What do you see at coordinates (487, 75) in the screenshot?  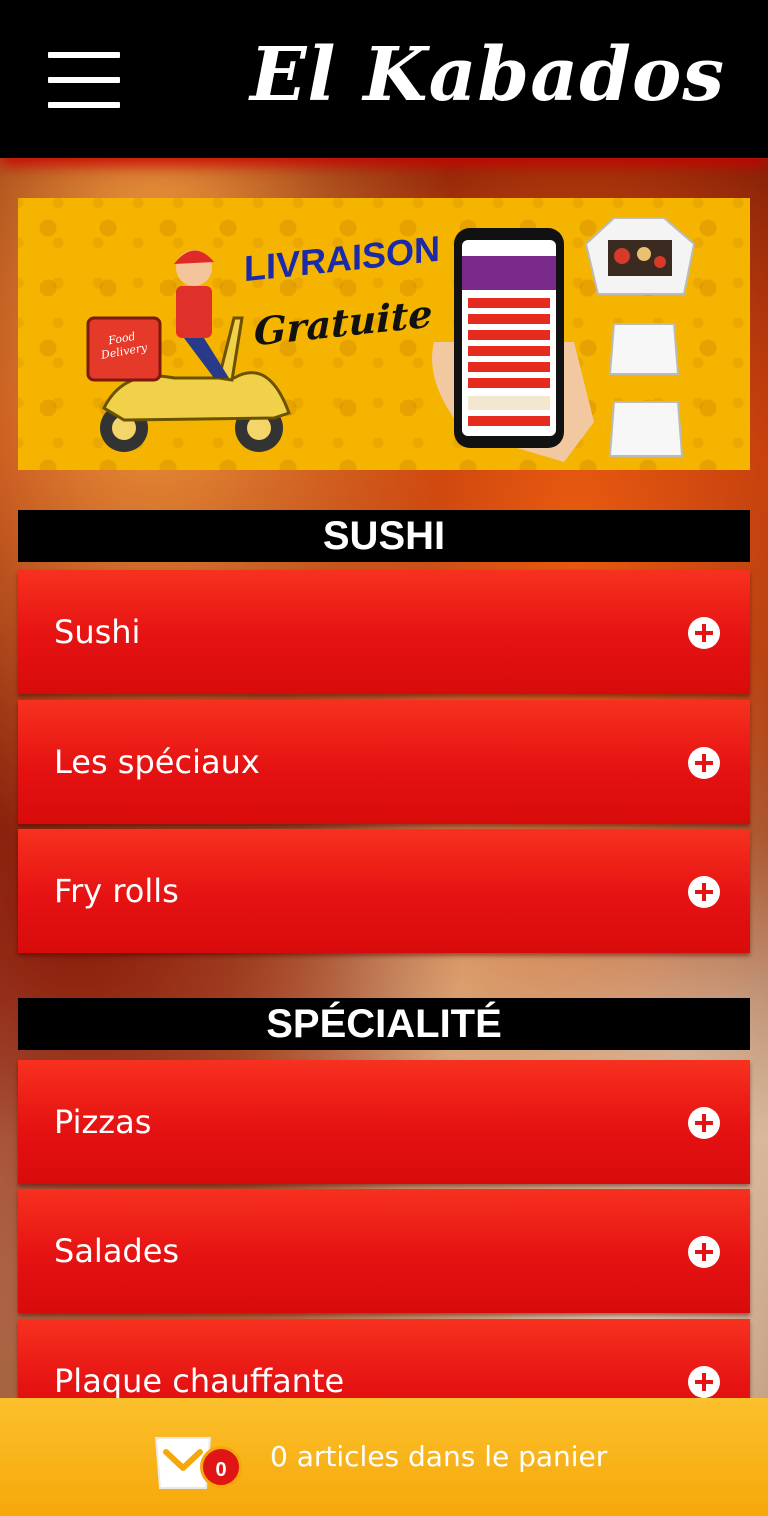 I see `brand-logo: El Kabados` at bounding box center [487, 75].